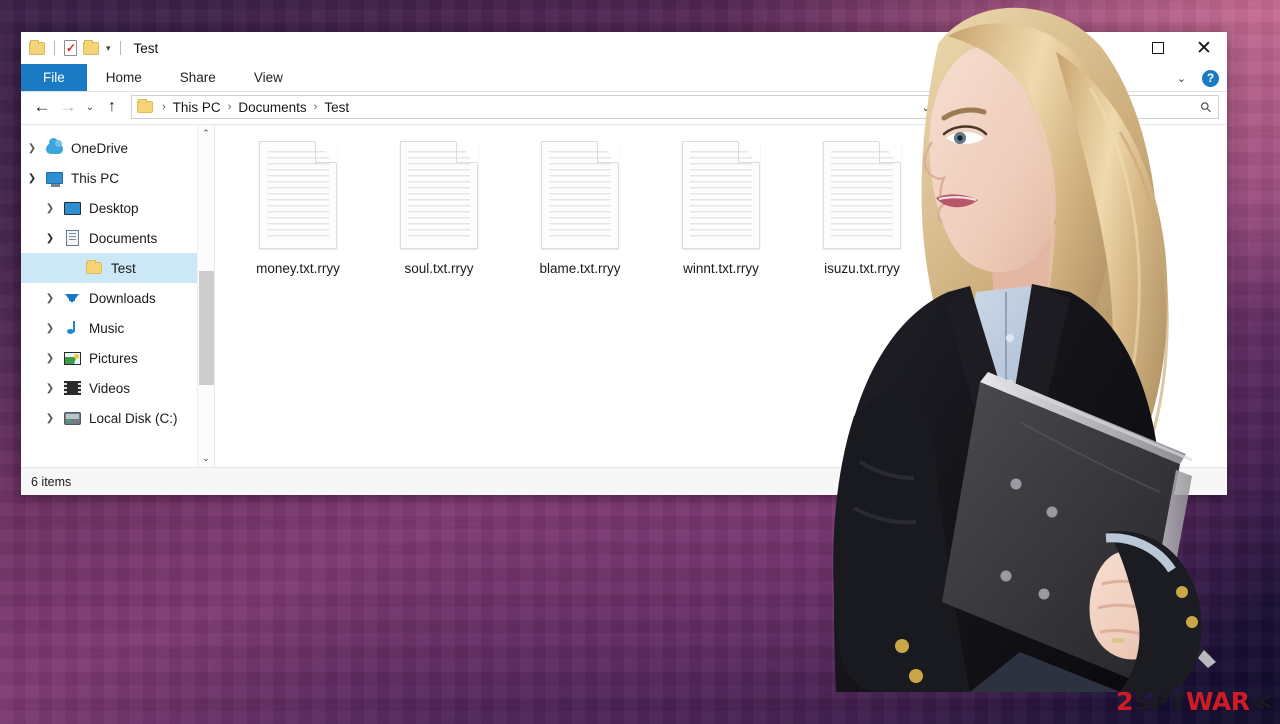  What do you see at coordinates (146, 48) in the screenshot?
I see `window-title: Test` at bounding box center [146, 48].